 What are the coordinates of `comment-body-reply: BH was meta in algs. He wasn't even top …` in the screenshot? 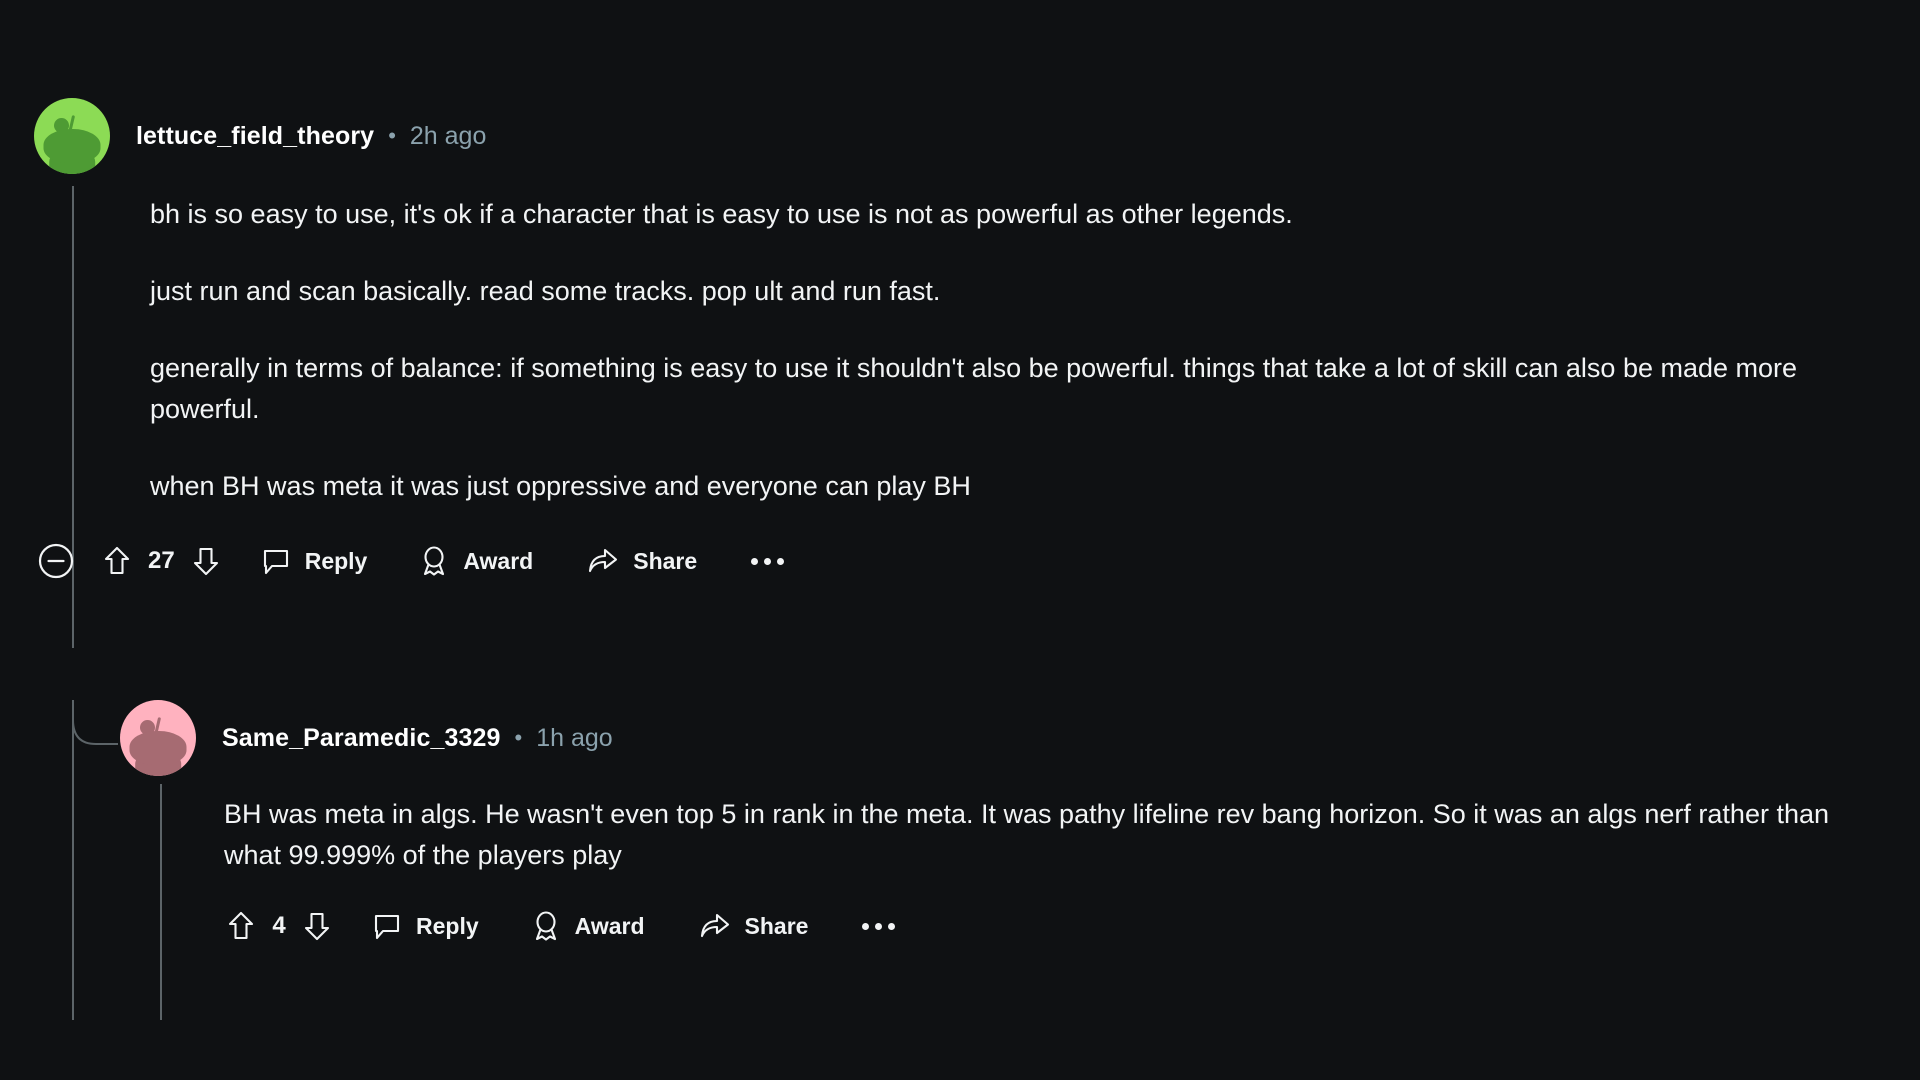 It's located at (1054, 835).